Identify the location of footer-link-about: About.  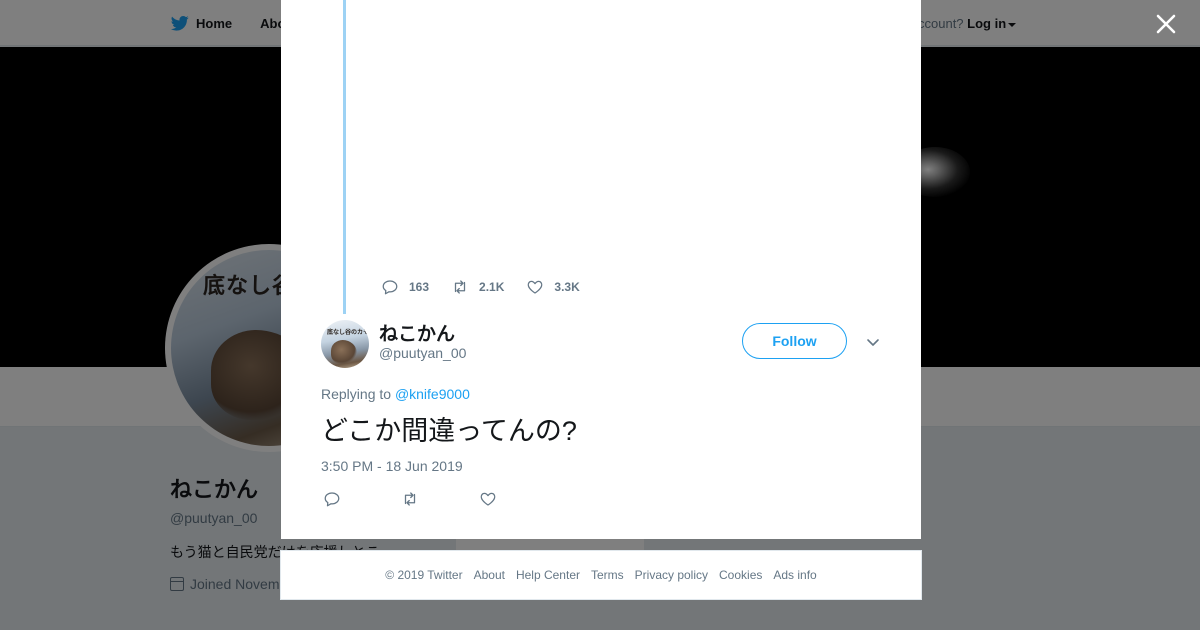
(489, 575).